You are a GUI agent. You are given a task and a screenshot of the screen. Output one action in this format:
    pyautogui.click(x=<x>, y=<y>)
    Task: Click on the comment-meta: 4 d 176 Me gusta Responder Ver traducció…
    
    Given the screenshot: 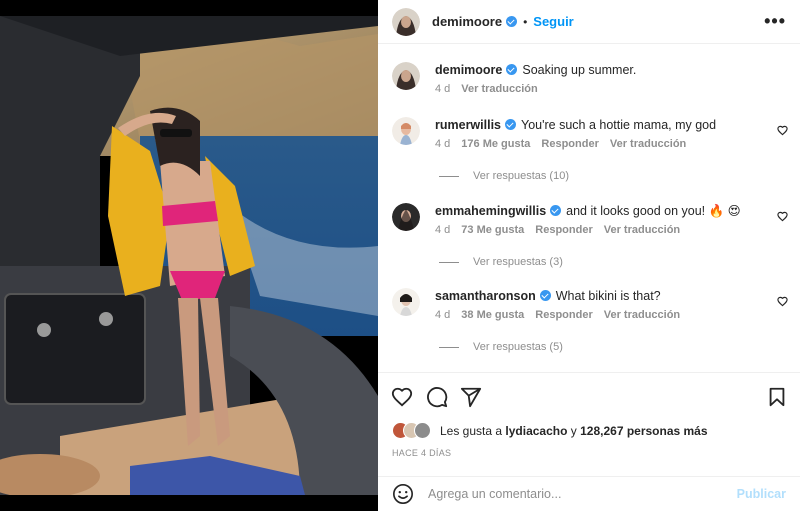 What is the action you would take?
    pyautogui.click(x=601, y=144)
    